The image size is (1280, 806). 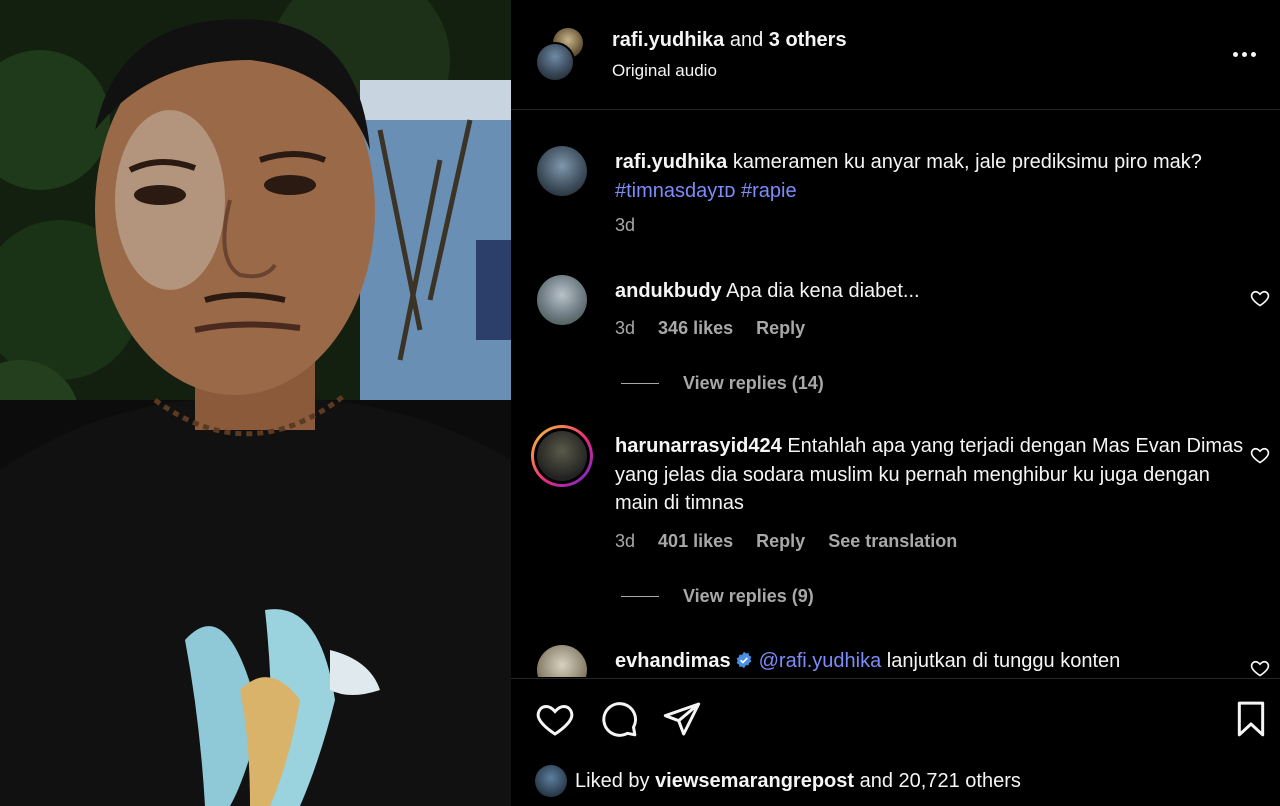 I want to click on comment-meta: 3d 401 likes Reply See translation, so click(x=786, y=541).